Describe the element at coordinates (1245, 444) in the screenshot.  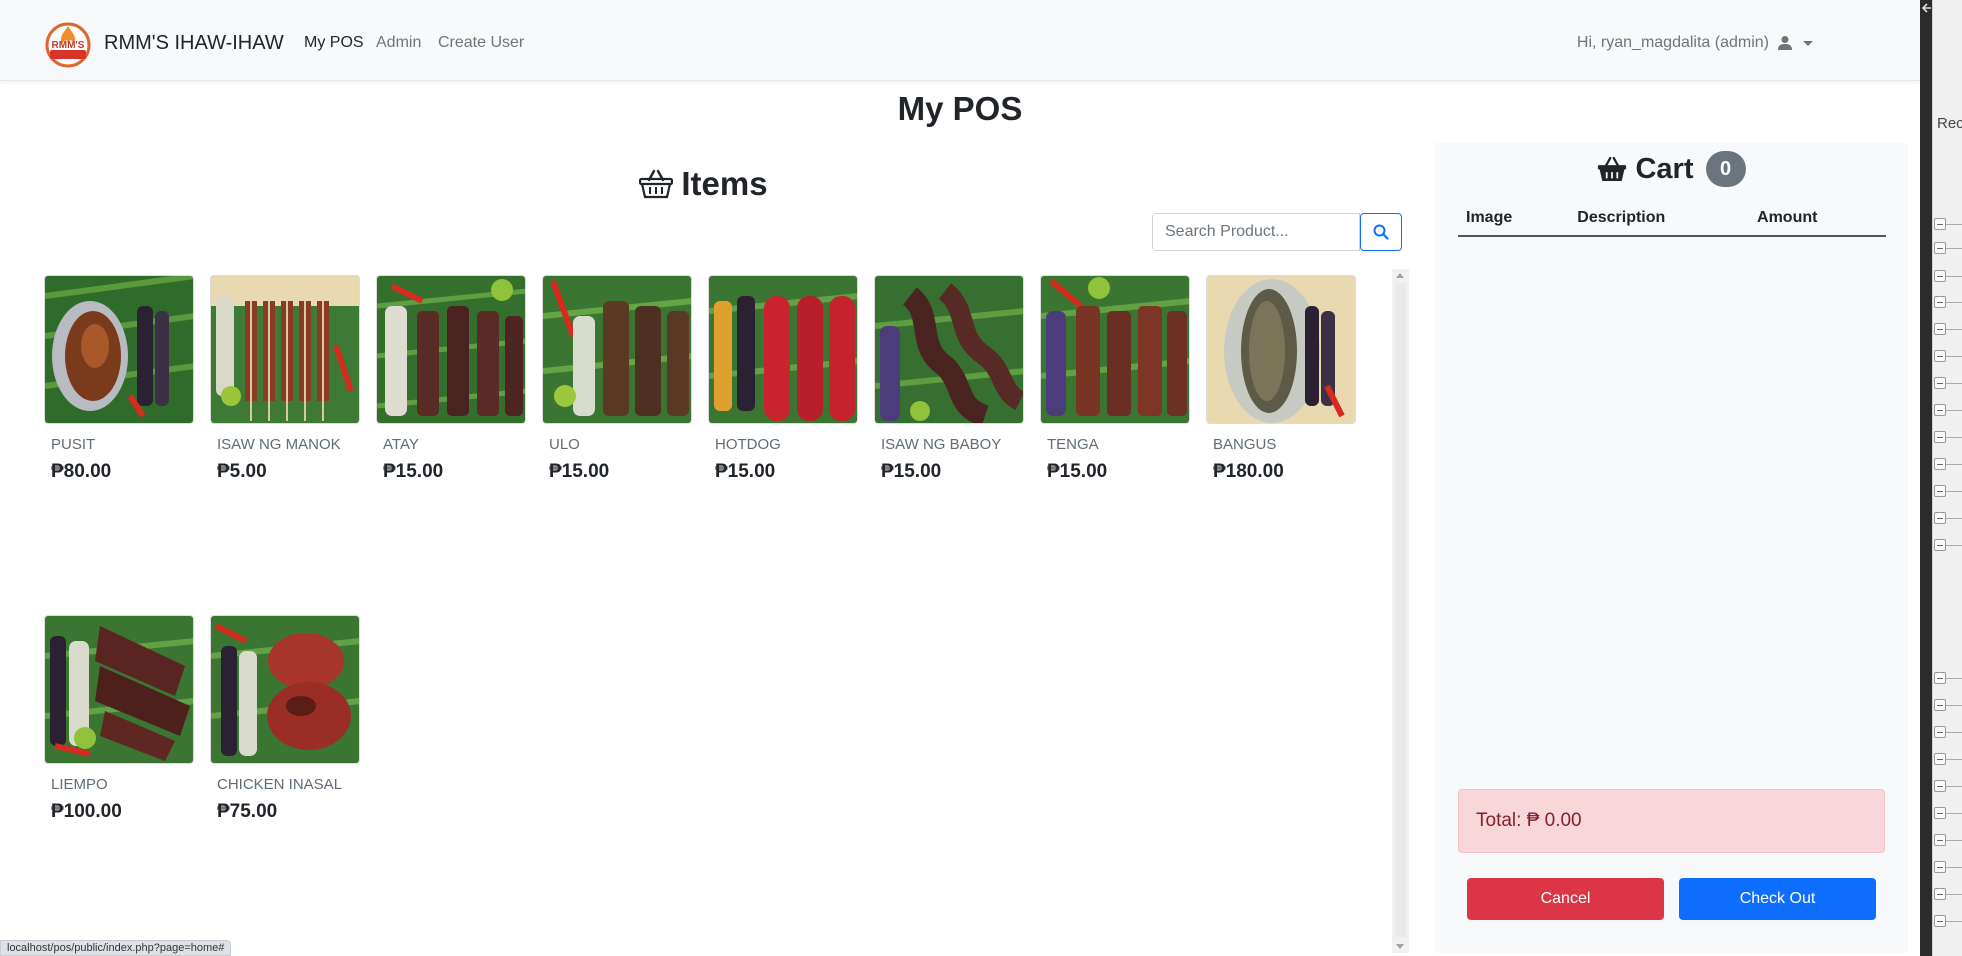
I see `product-name: BANGUS` at that location.